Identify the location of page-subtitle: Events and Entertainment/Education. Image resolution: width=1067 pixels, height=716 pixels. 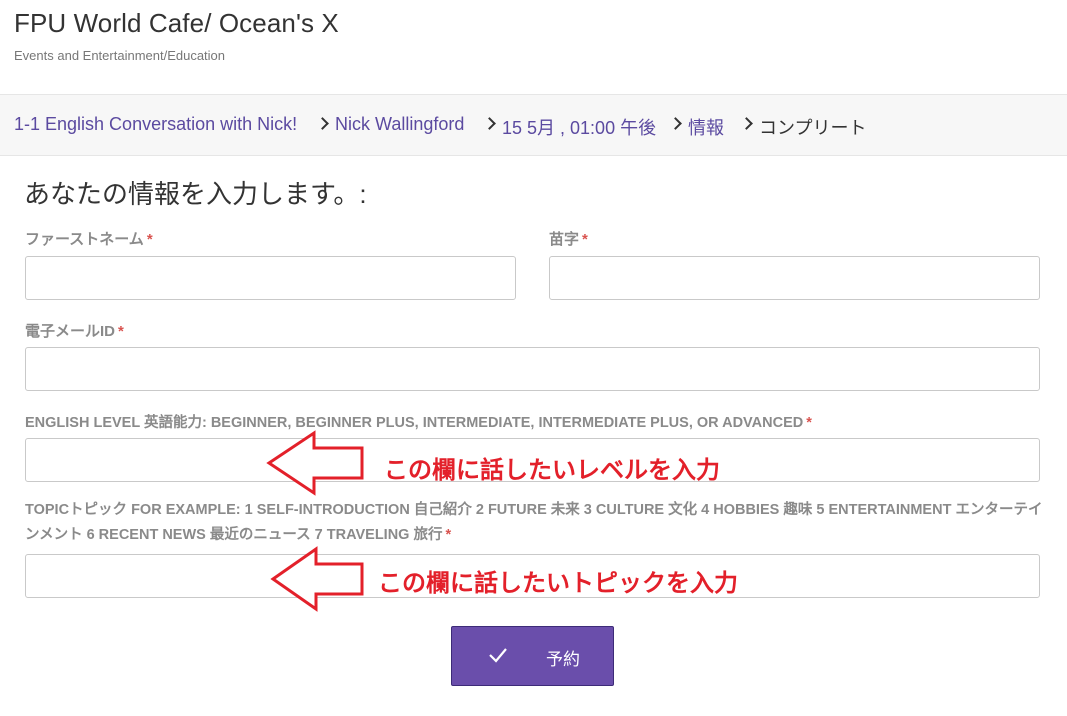
(120, 55).